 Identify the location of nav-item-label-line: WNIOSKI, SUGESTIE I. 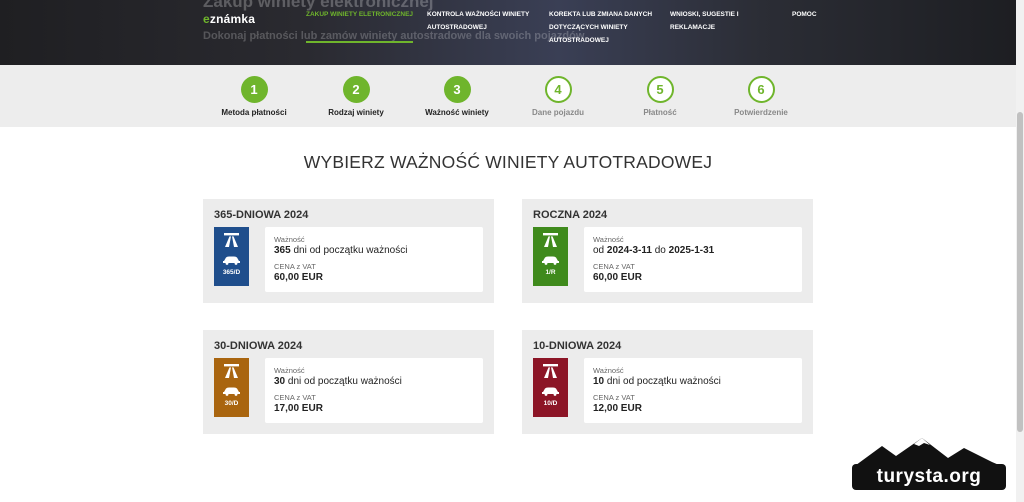
(704, 14).